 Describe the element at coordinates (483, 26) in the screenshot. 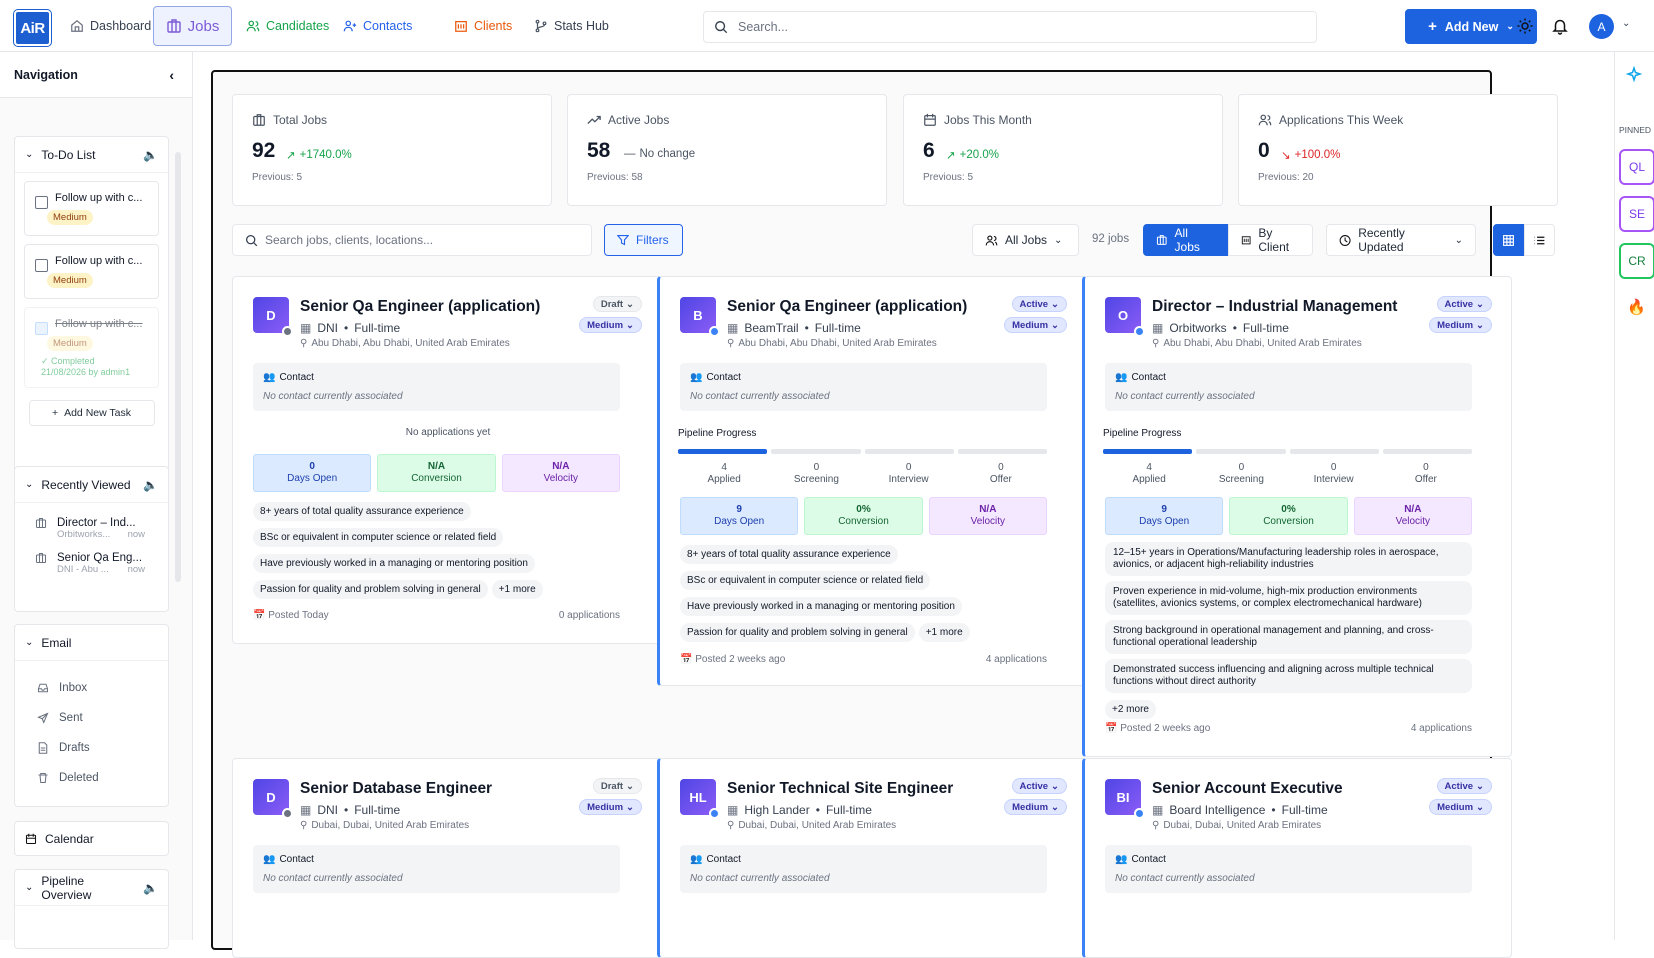

I see `tab-clients: Clients` at that location.